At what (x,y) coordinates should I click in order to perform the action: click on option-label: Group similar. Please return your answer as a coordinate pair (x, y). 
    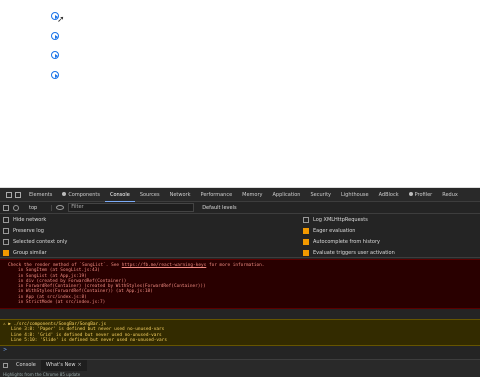
    Looking at the image, I should click on (30, 253).